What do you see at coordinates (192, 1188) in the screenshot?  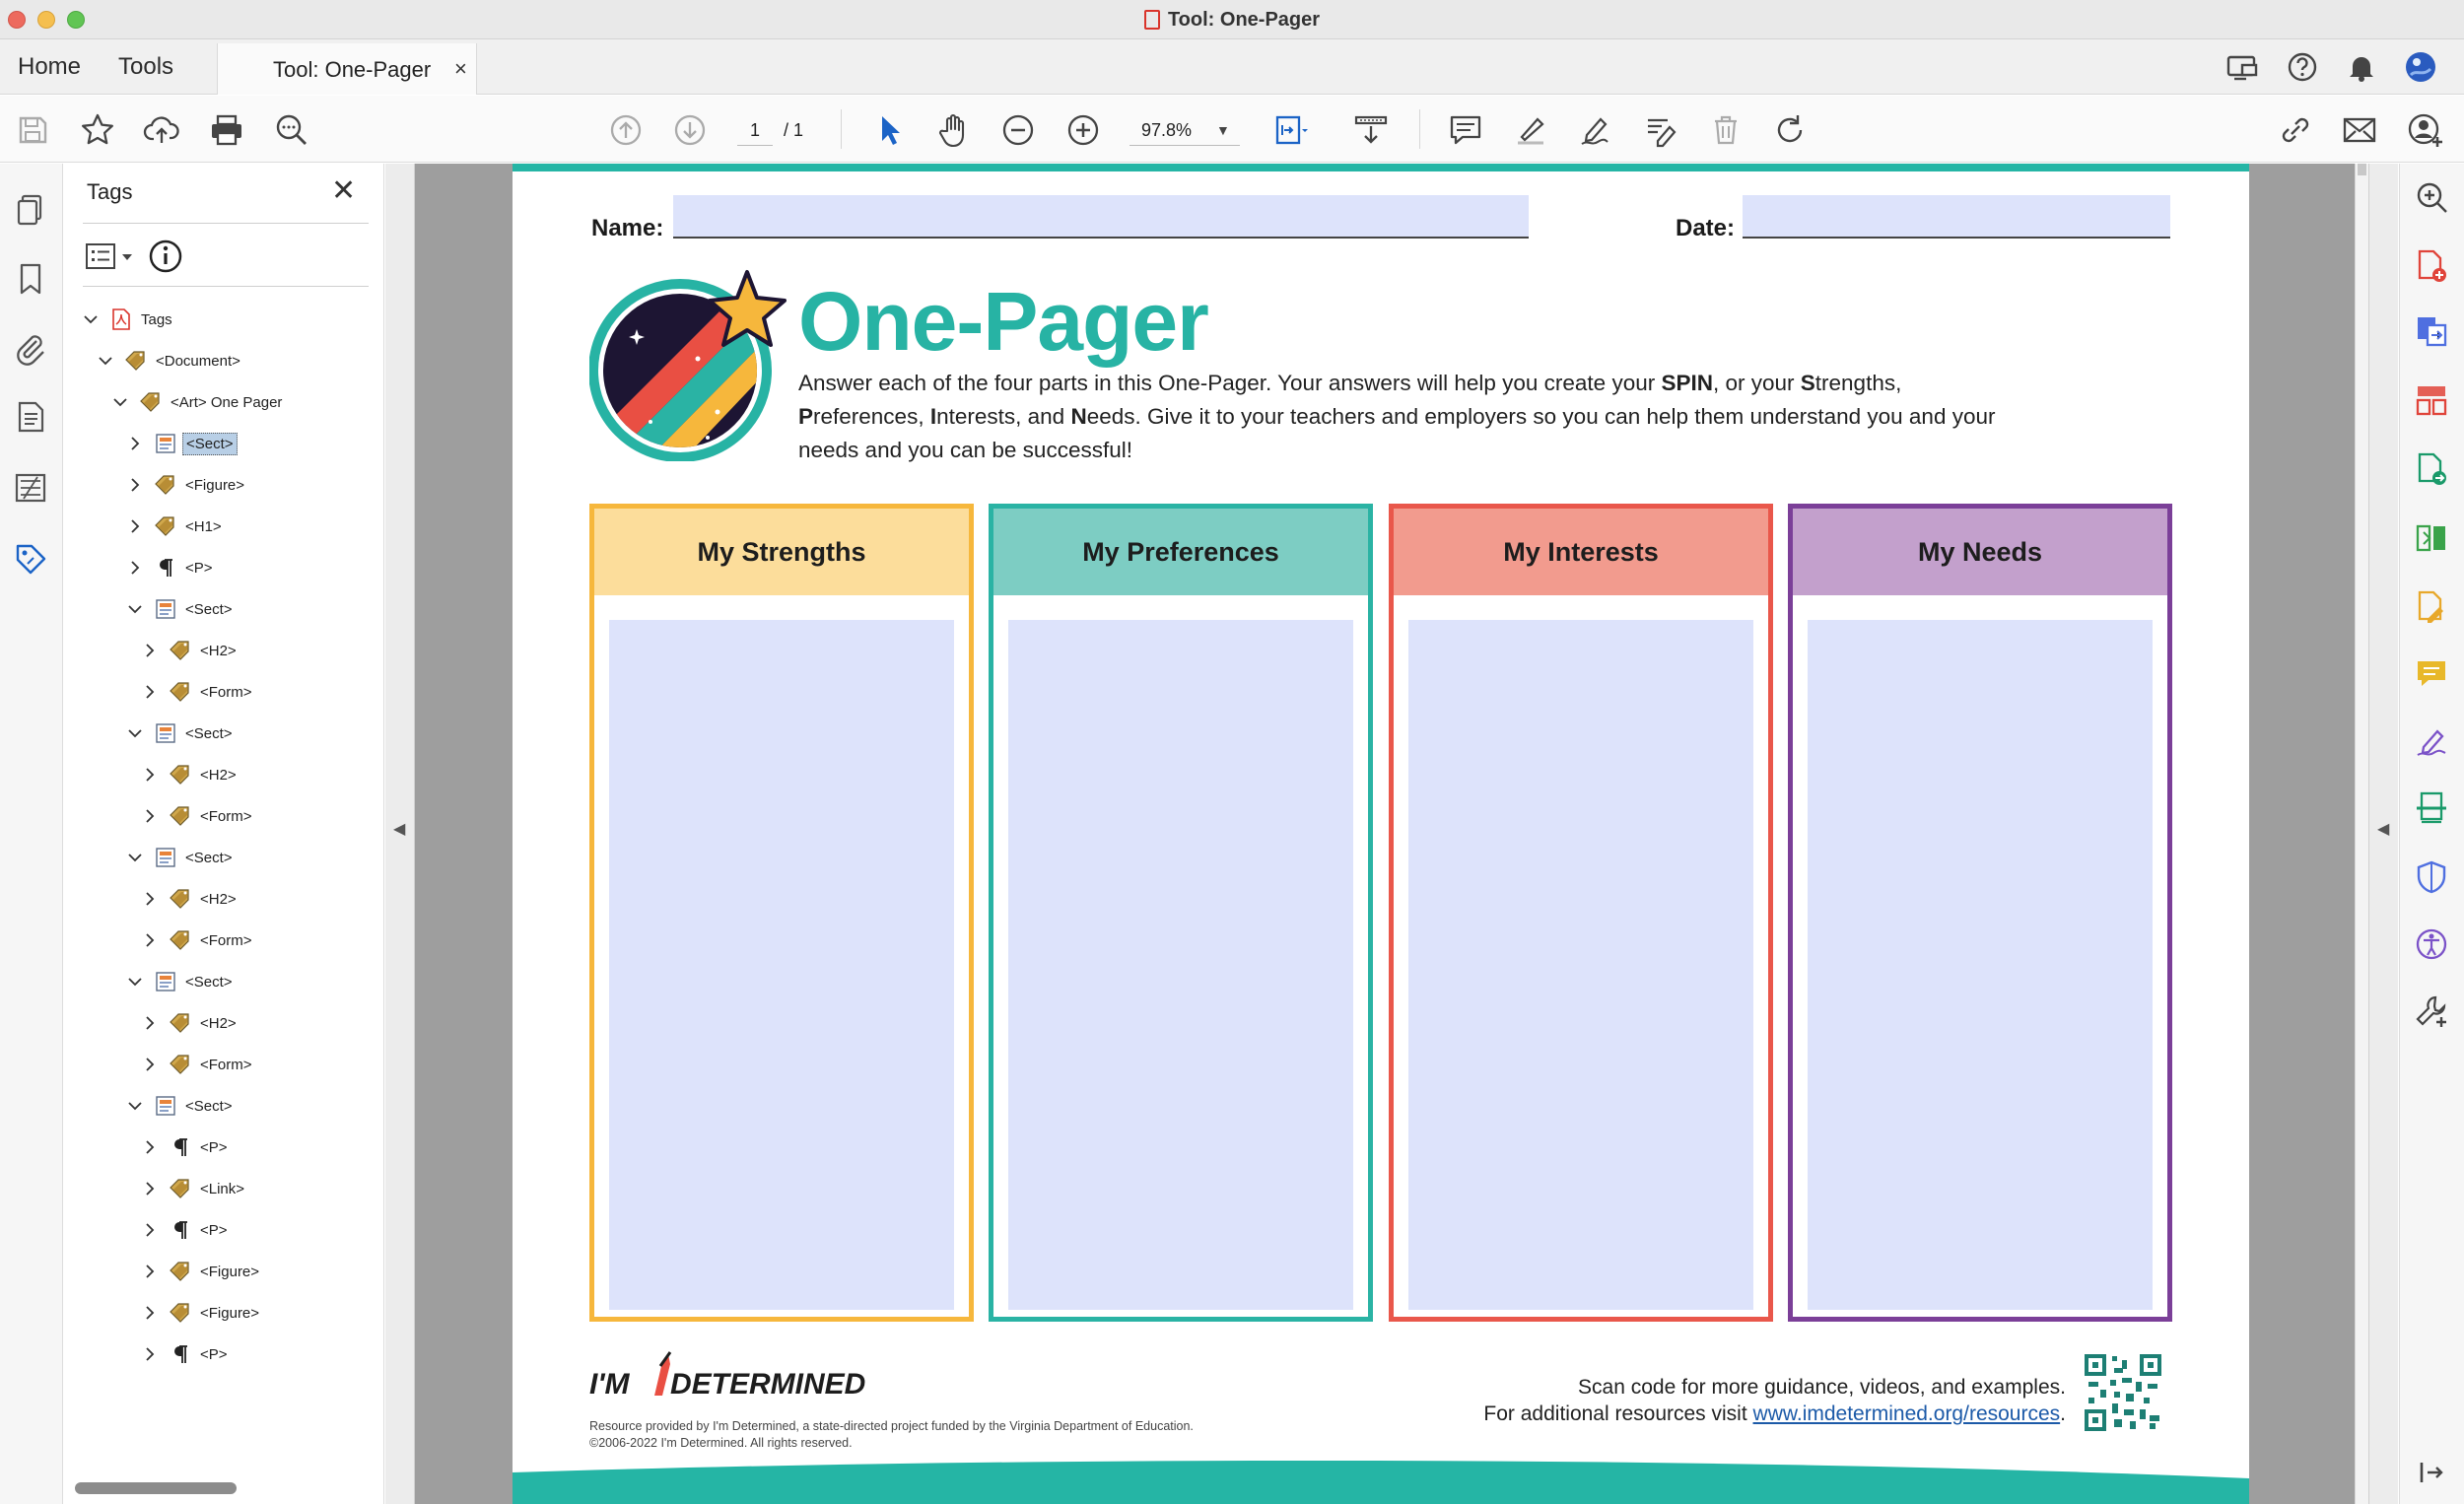 I see `tag-tree-row: <Link>` at bounding box center [192, 1188].